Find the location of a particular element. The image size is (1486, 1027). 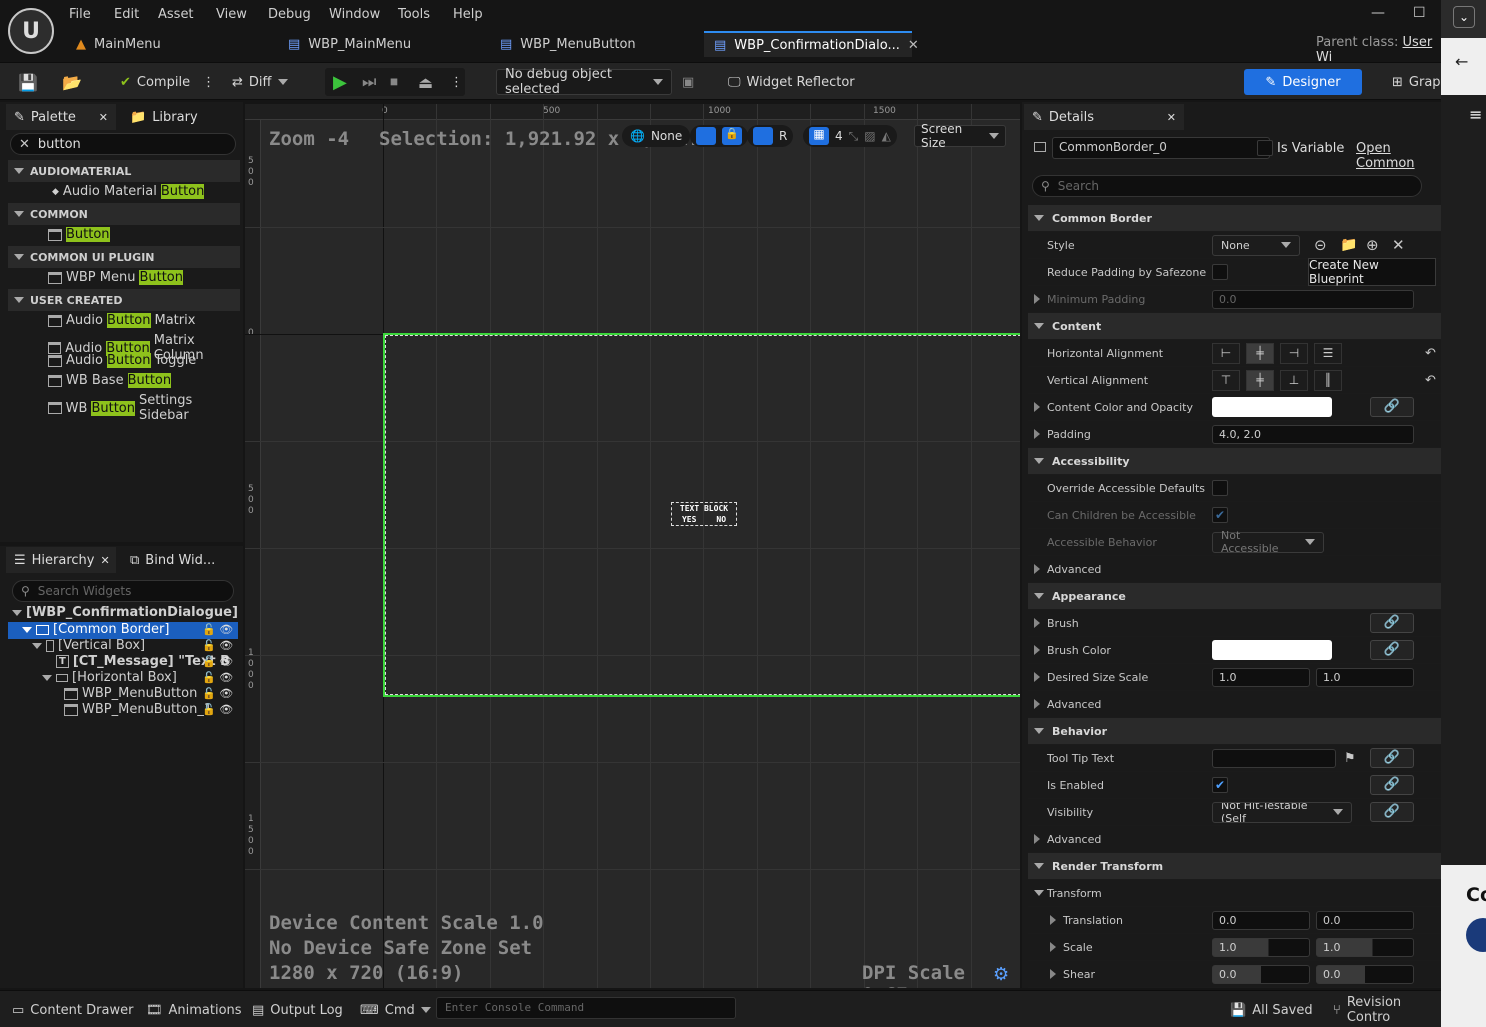

layout-icon is located at coordinates (763, 136).